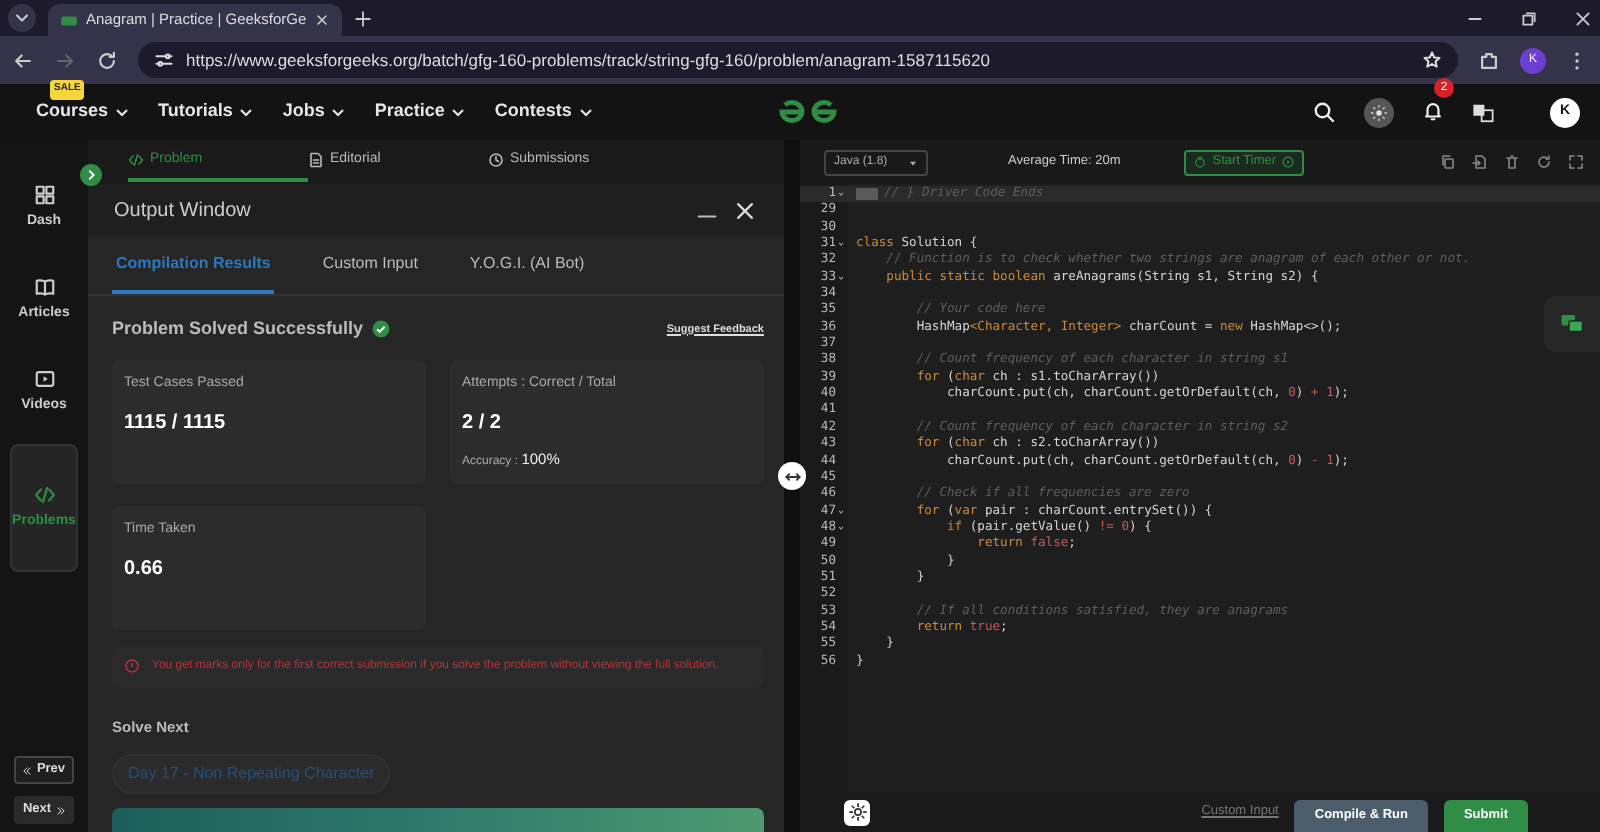  What do you see at coordinates (69, 20) in the screenshot?
I see `favicon-icon` at bounding box center [69, 20].